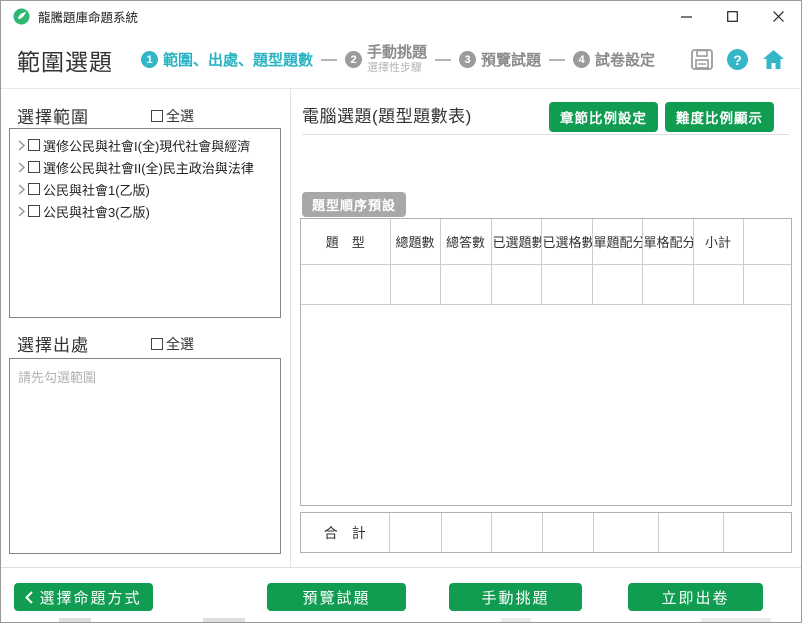  I want to click on app-logo-icon, so click(21, 16).